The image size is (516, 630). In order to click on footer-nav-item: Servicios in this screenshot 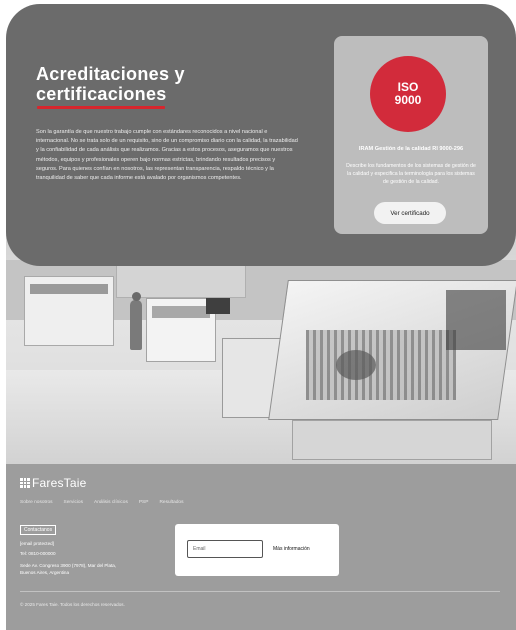, I will do `click(73, 502)`.